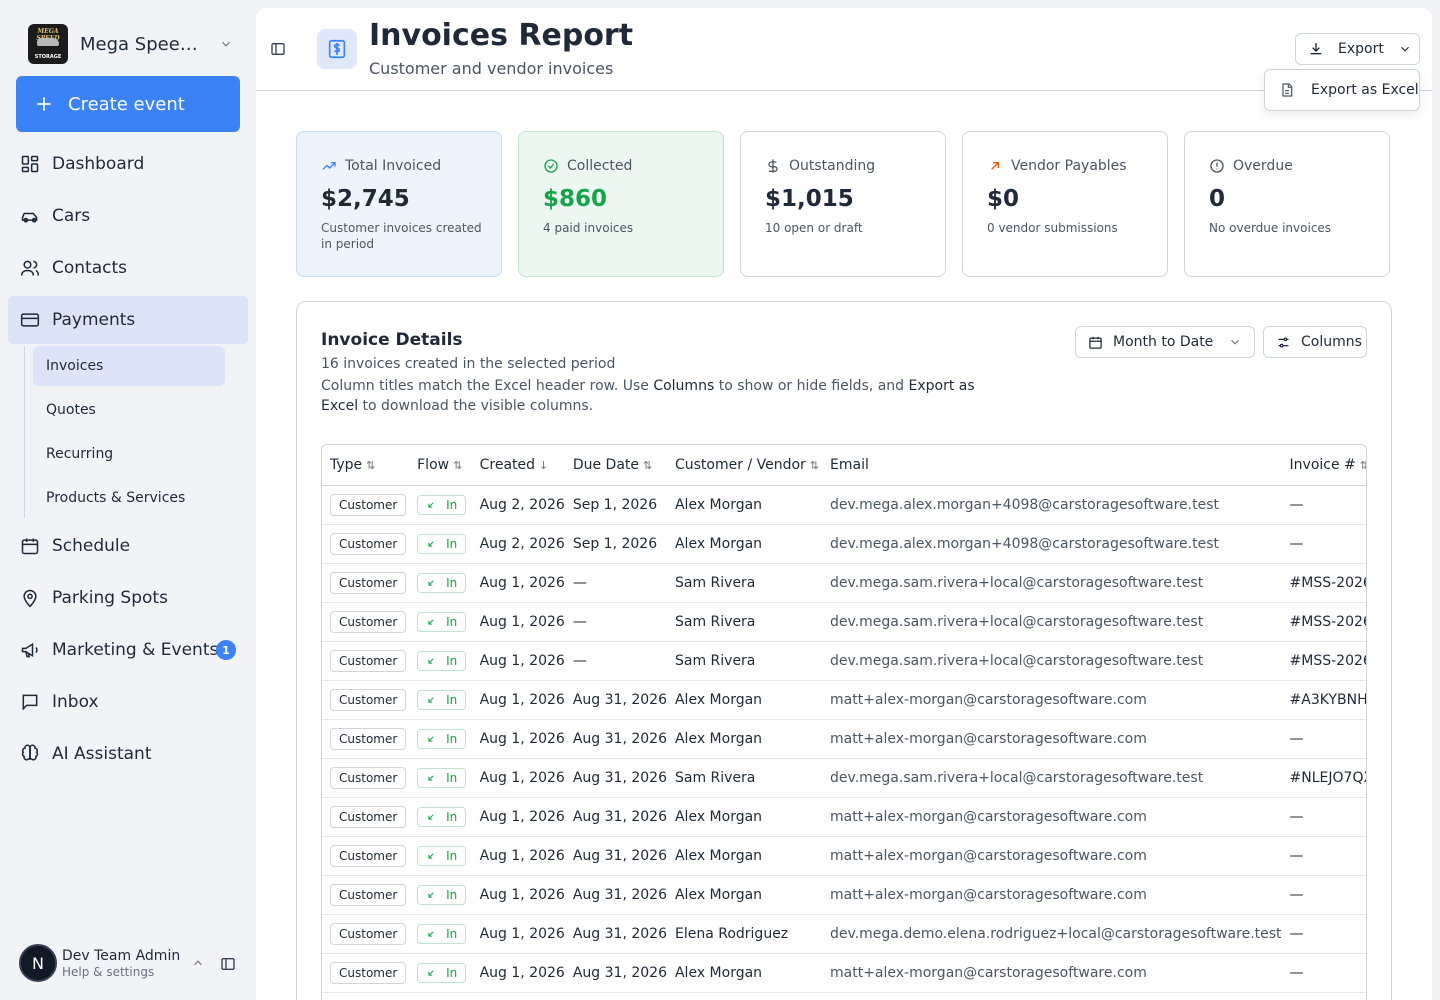 This screenshot has width=1440, height=1000. I want to click on toggle-sidebar-icon, so click(278, 49).